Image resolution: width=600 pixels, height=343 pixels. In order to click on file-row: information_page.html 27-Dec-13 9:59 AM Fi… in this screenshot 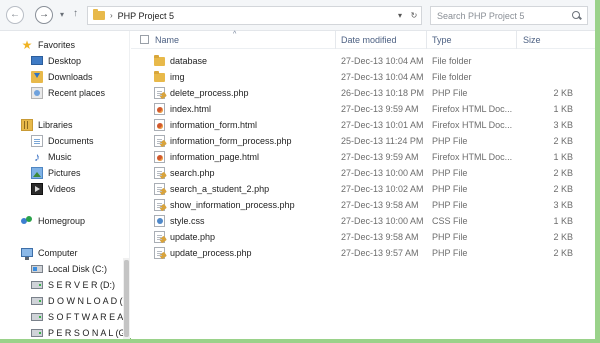, I will do `click(363, 157)`.